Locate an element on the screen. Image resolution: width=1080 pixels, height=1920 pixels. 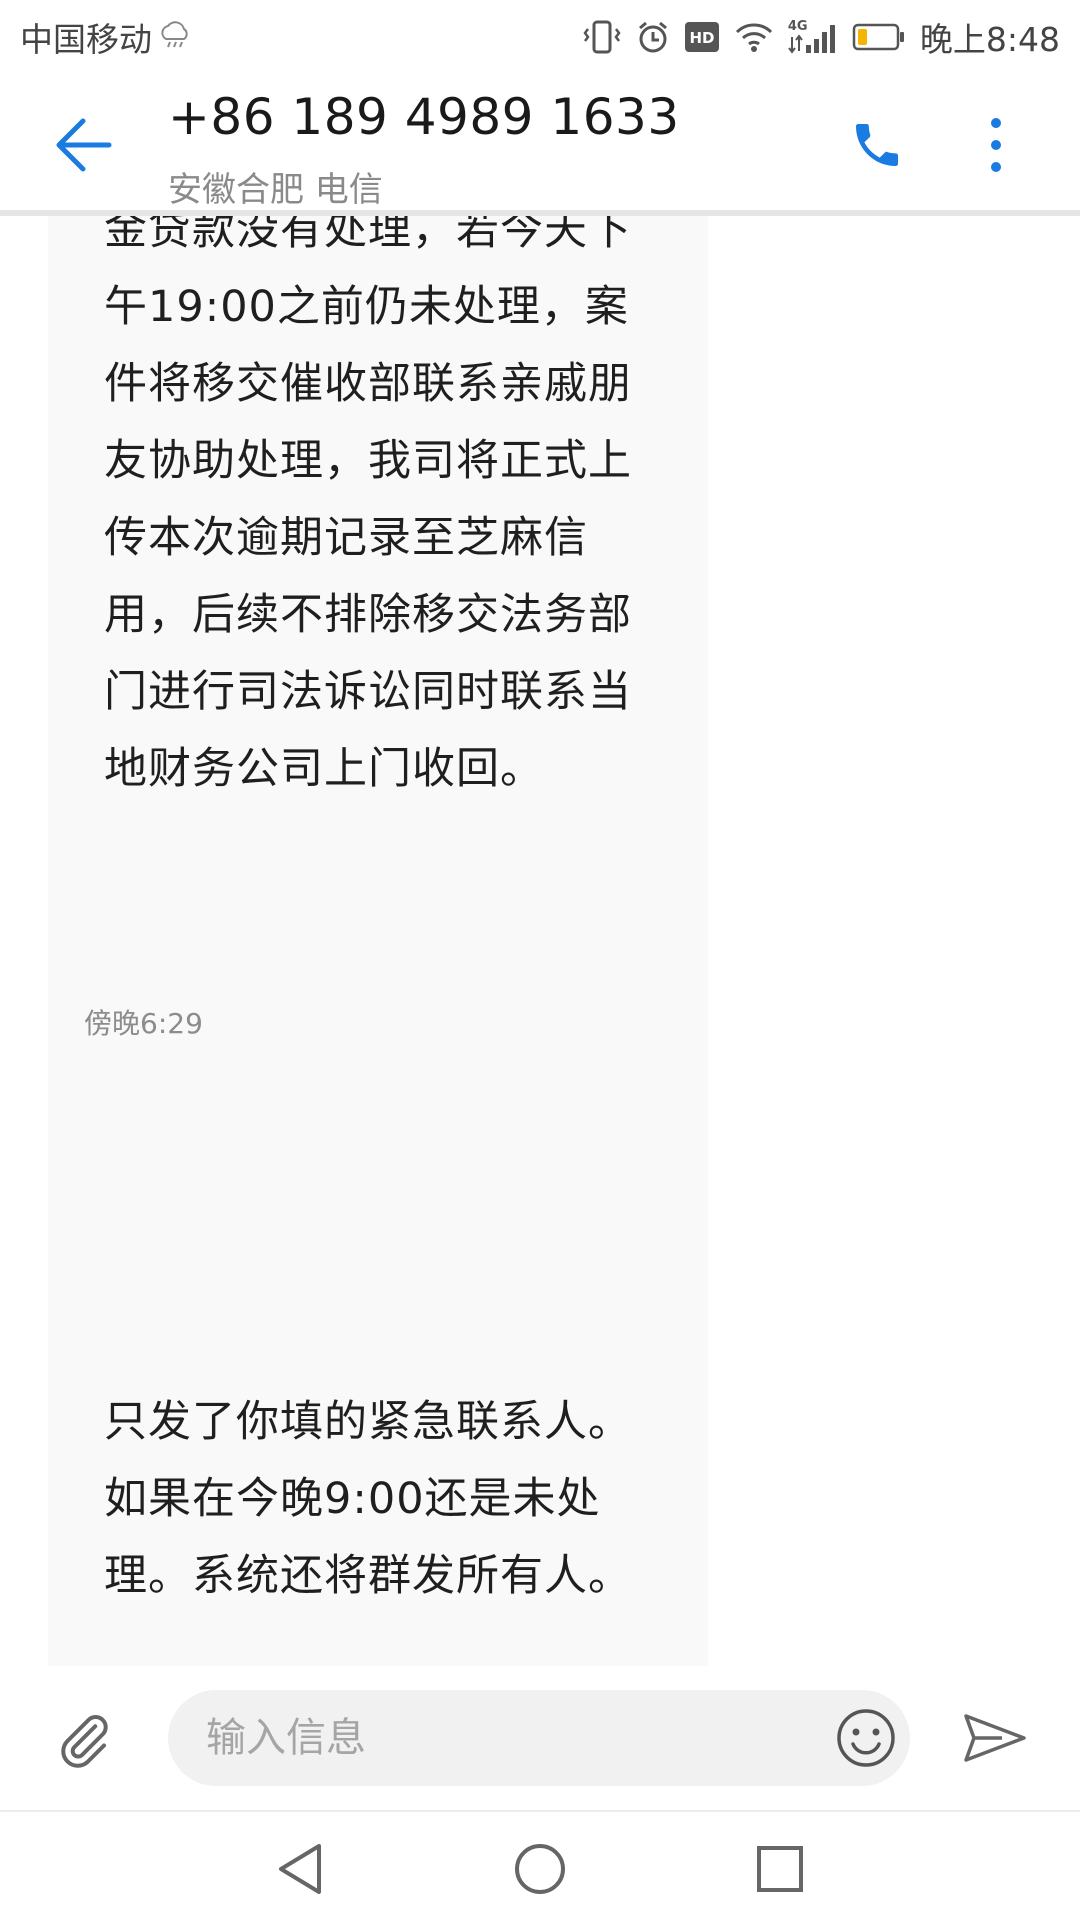
weather-cloud-icon is located at coordinates (175, 37).